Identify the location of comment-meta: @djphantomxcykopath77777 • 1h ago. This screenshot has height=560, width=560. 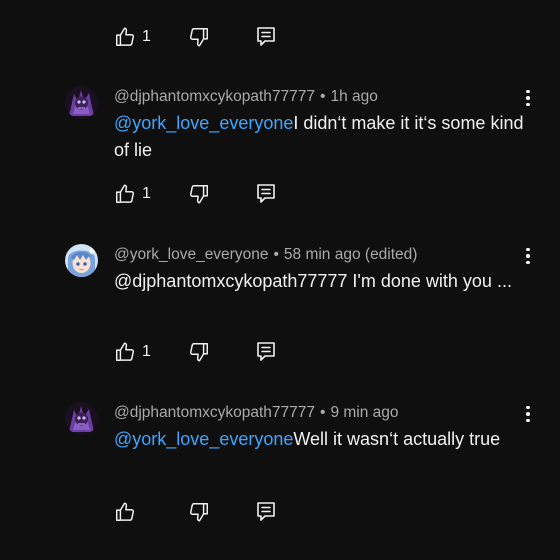
(246, 97).